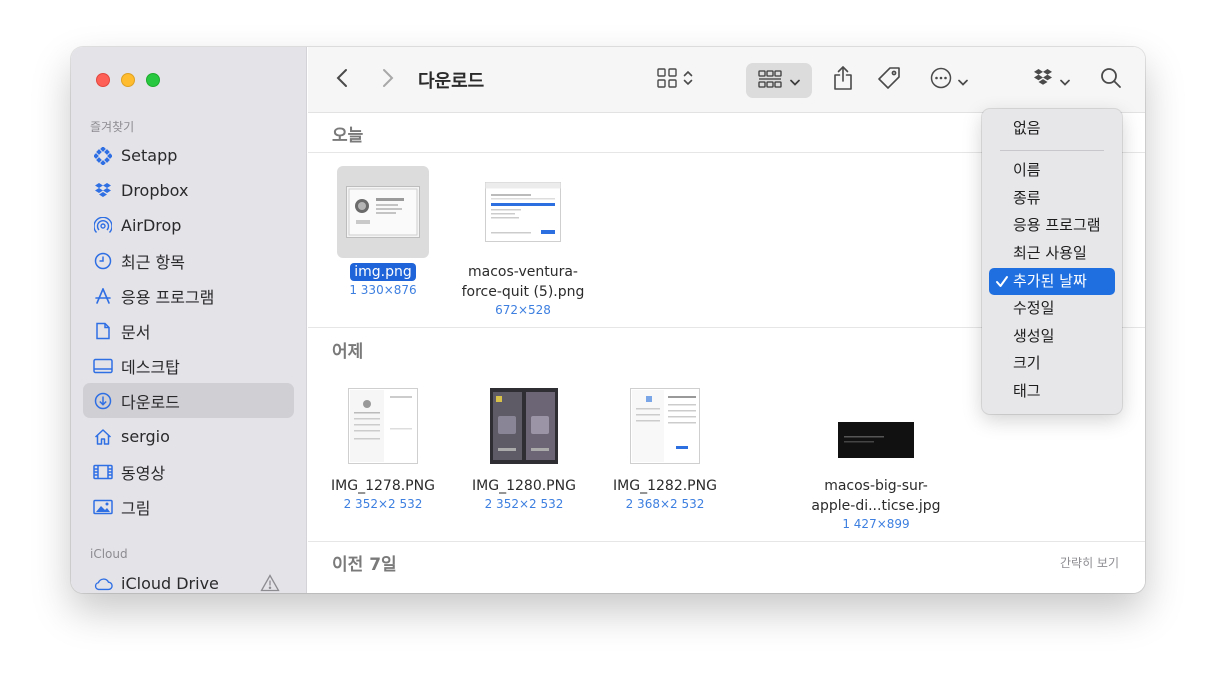 This screenshot has width=1216, height=686. I want to click on menu-item-none: 없음, so click(1052, 128).